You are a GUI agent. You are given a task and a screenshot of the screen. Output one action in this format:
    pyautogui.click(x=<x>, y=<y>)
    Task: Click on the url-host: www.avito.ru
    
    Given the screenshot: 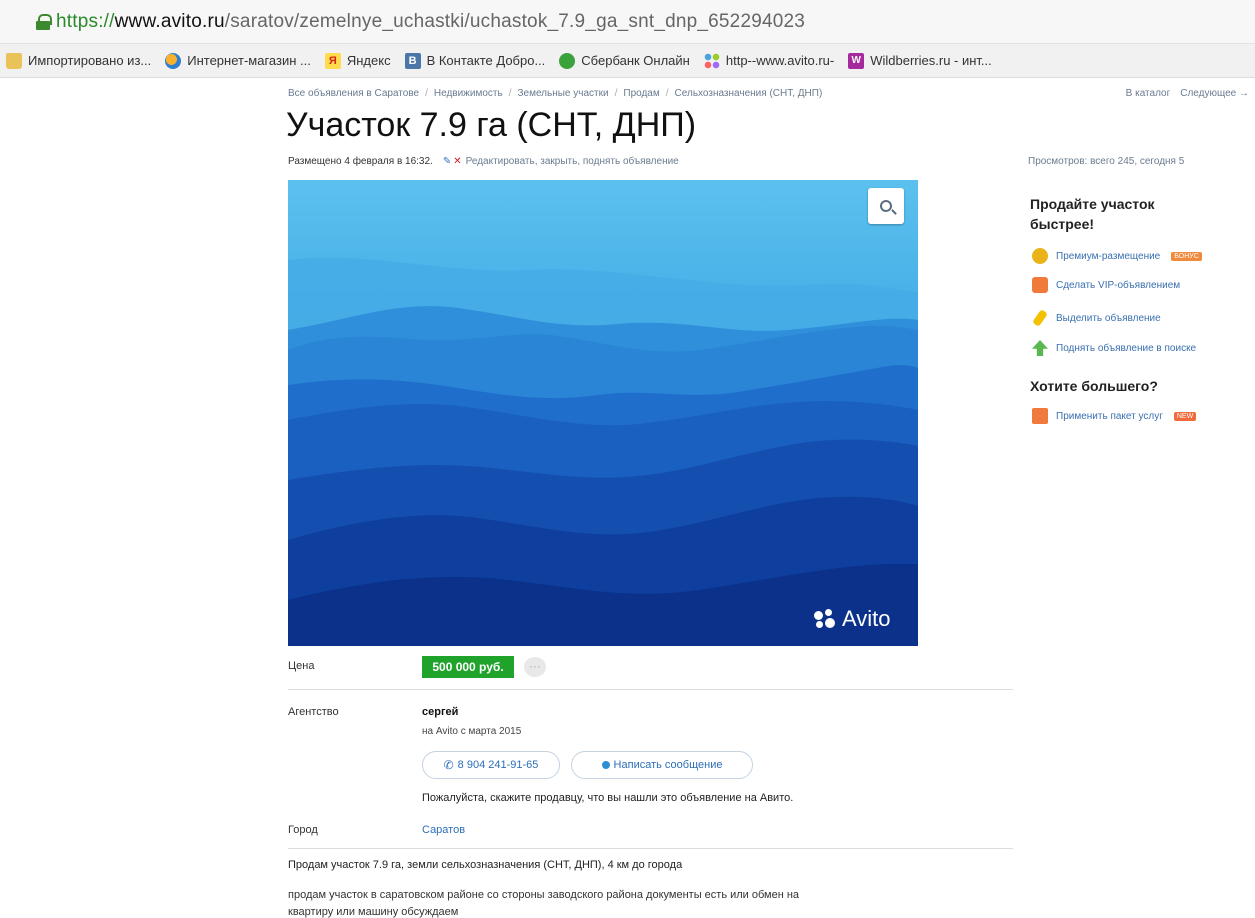 What is the action you would take?
    pyautogui.click(x=169, y=21)
    